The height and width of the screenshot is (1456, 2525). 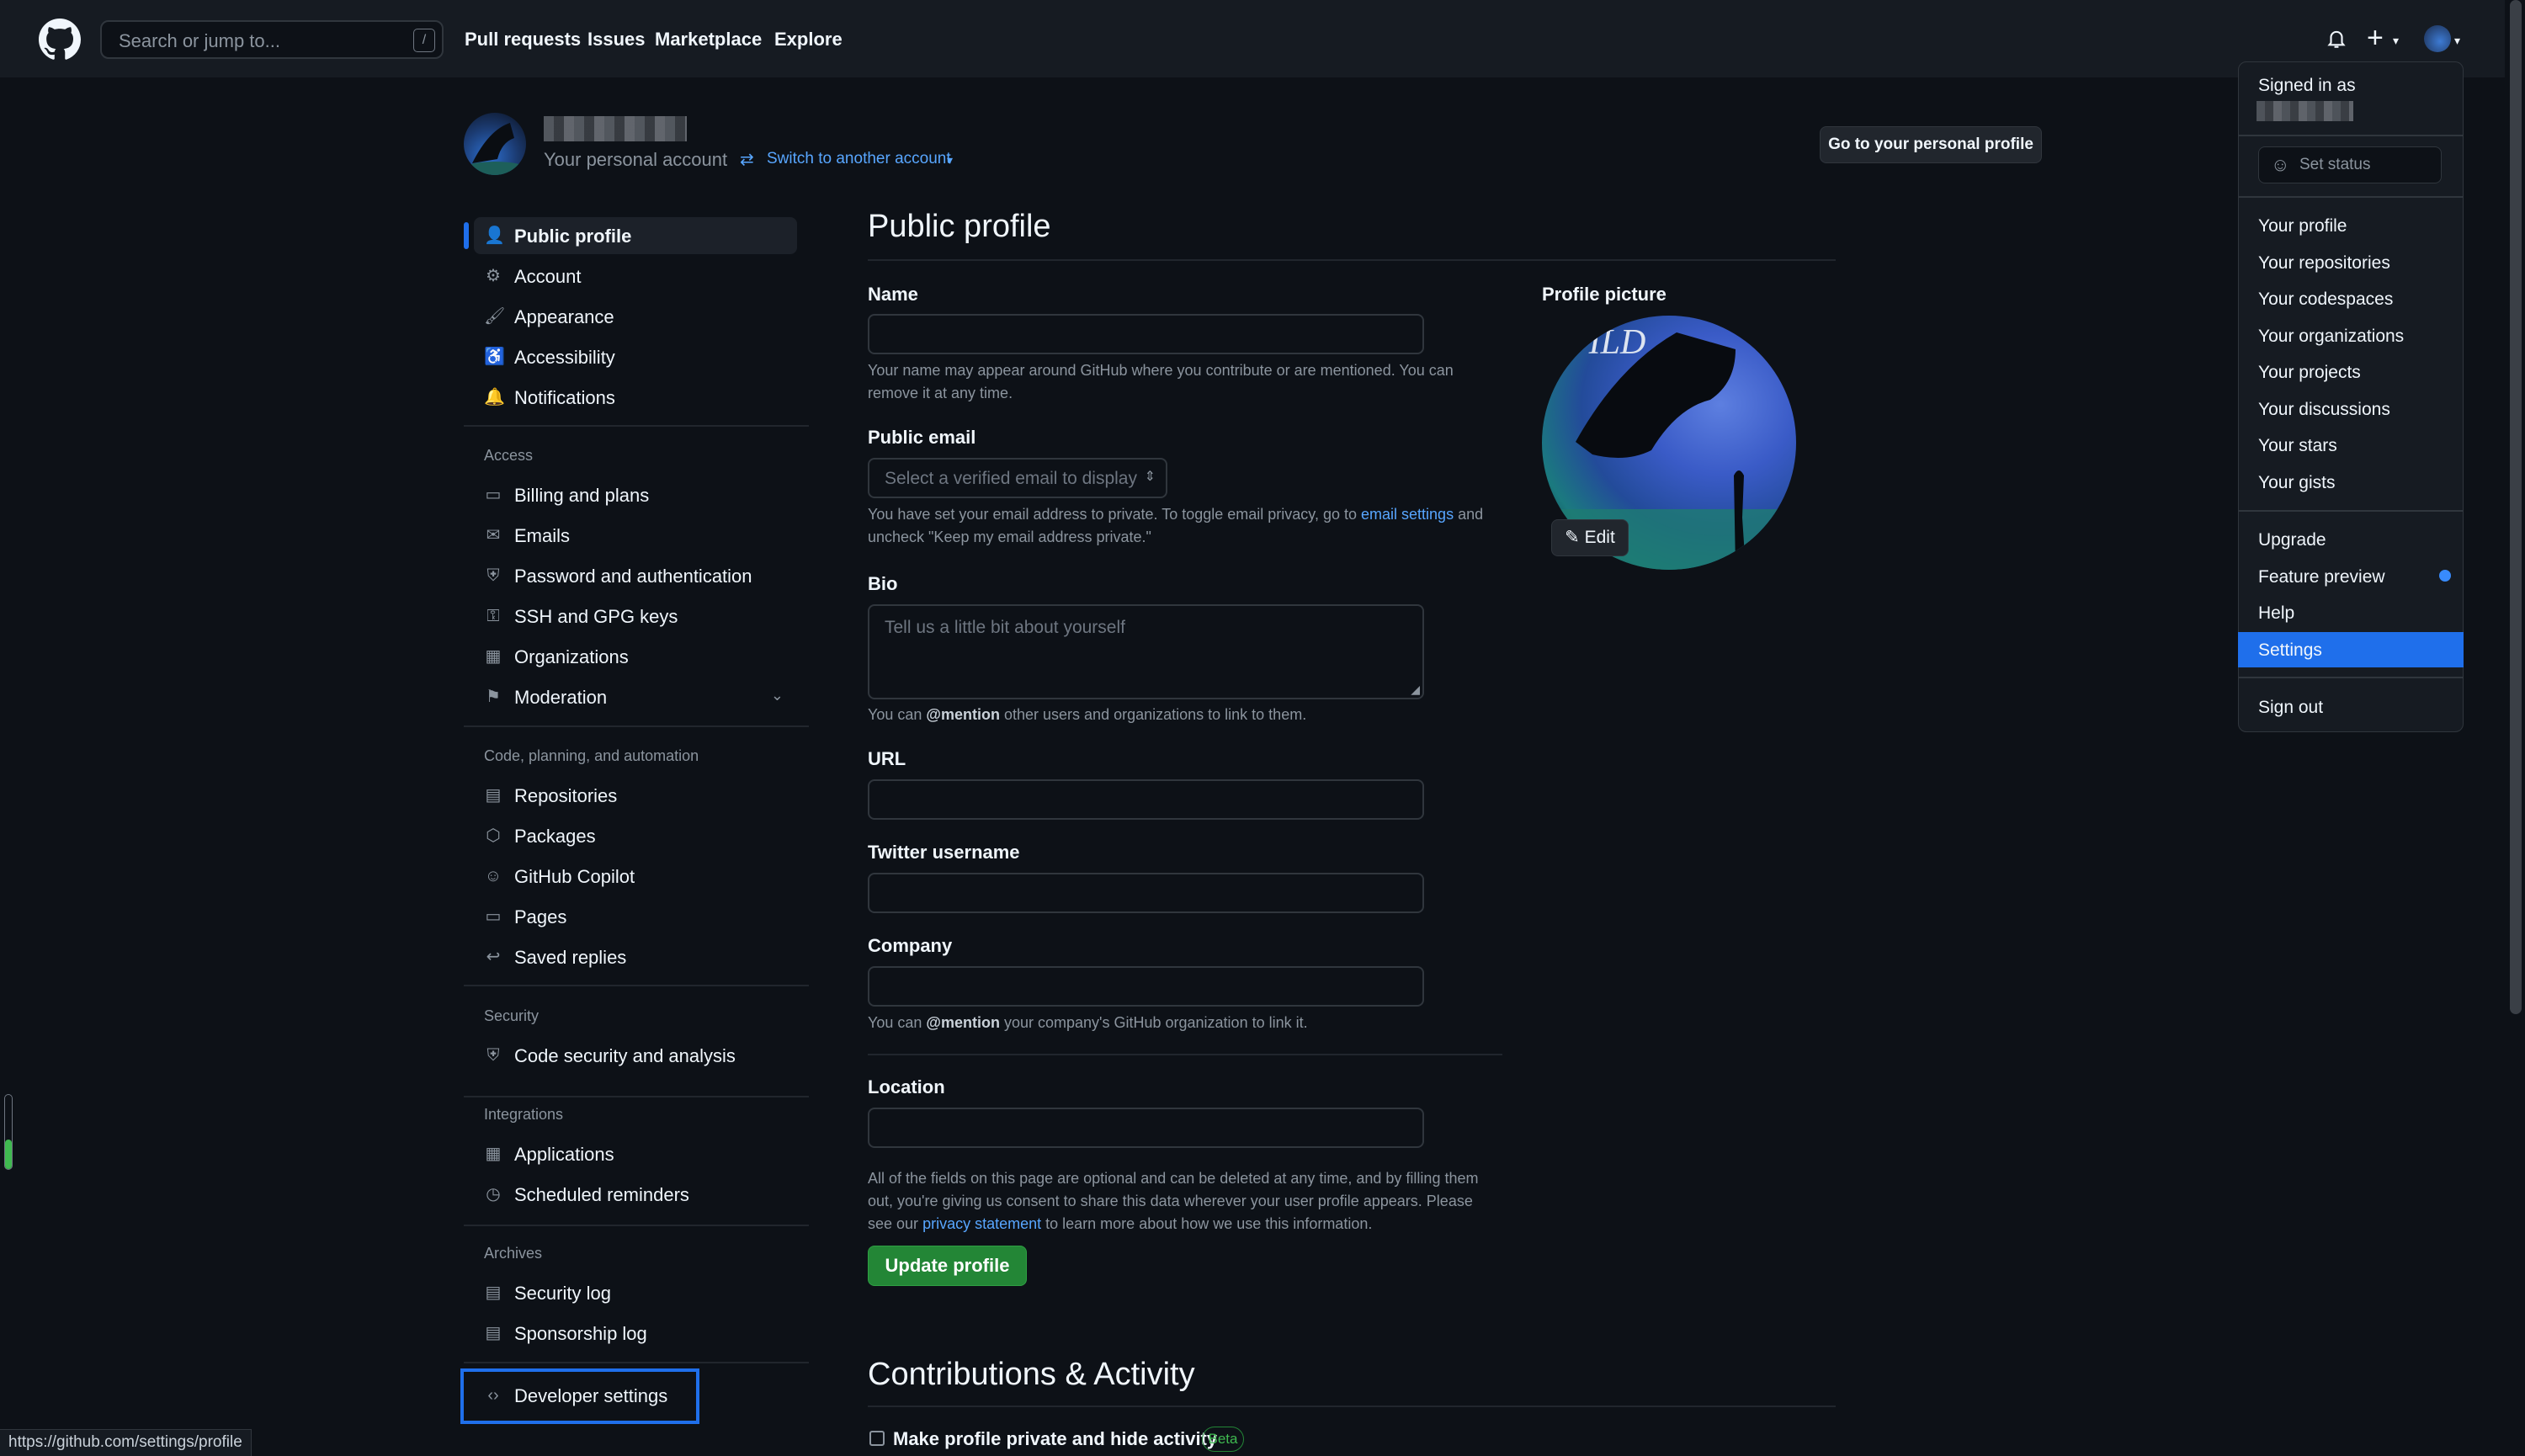 What do you see at coordinates (126, 1442) in the screenshot?
I see `status-bar-url: https://github.com/settings/profile` at bounding box center [126, 1442].